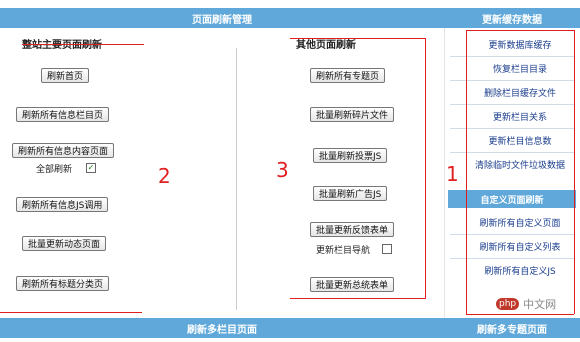 The image size is (580, 342). What do you see at coordinates (520, 270) in the screenshot?
I see `sidebar-item-custom-js: 刷新所有自定义JS` at bounding box center [520, 270].